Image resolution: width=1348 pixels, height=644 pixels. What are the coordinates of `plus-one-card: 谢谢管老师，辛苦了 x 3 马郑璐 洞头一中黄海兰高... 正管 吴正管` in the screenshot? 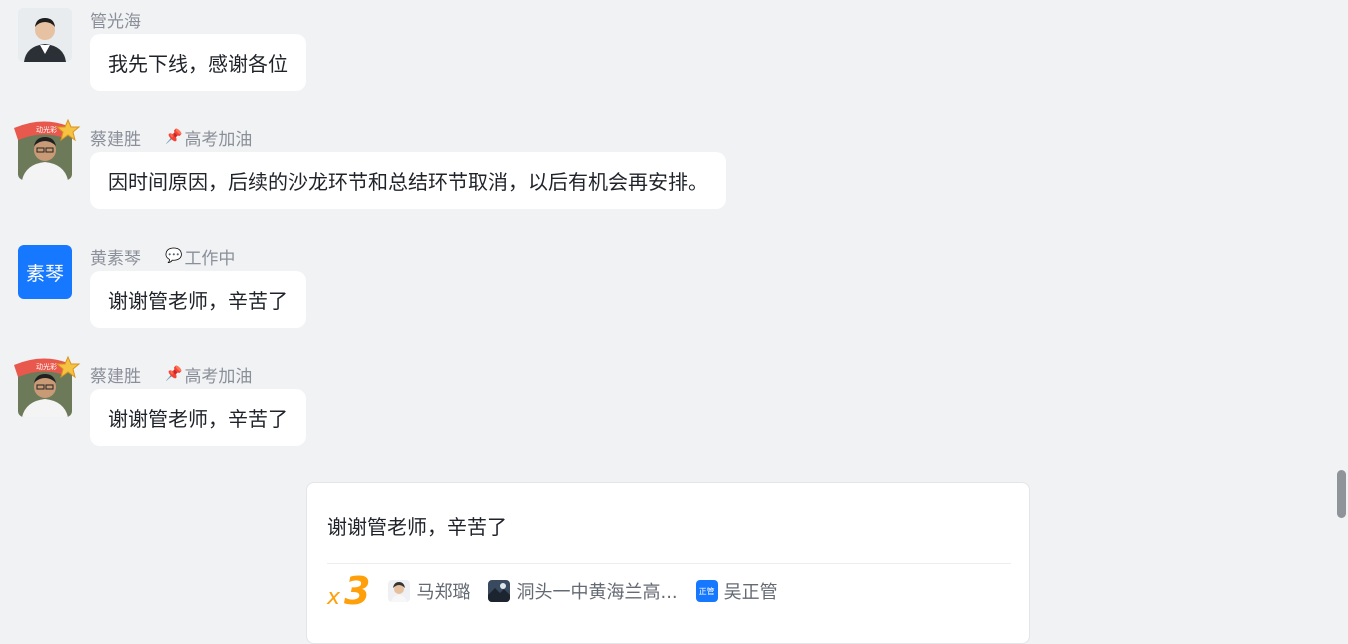 It's located at (668, 563).